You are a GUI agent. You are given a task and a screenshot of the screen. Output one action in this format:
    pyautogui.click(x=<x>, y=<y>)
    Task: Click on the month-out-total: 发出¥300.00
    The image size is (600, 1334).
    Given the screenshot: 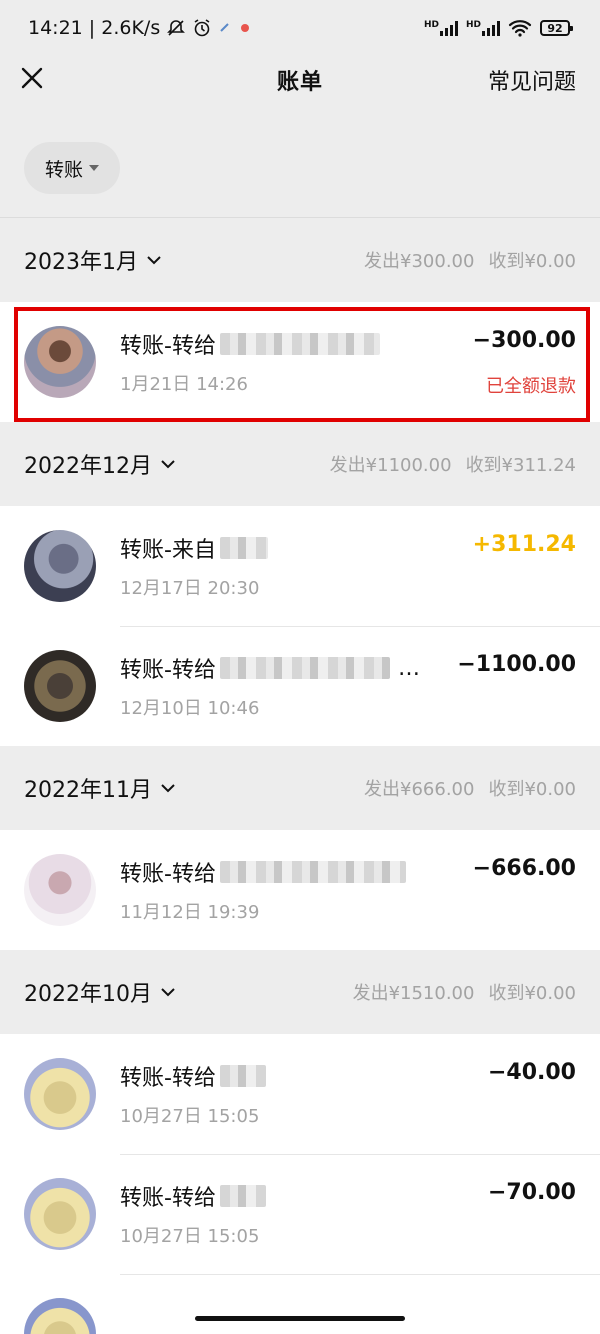 What is the action you would take?
    pyautogui.click(x=419, y=261)
    